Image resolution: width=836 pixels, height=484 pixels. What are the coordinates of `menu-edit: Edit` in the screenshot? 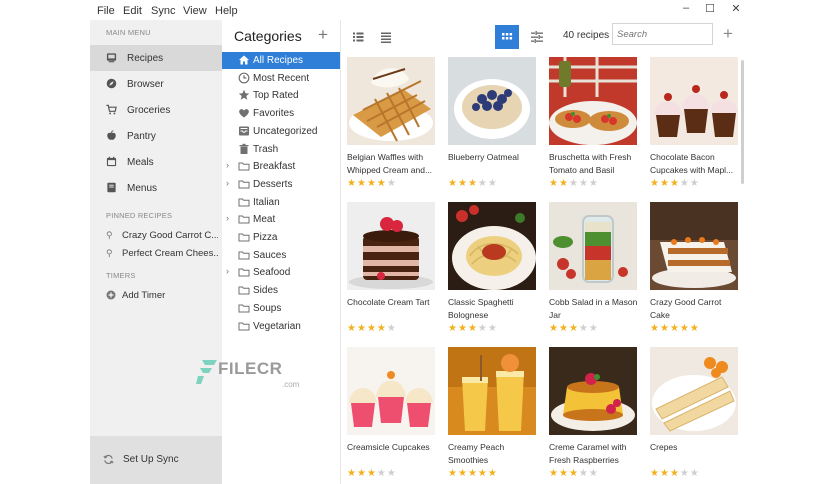 It's located at (132, 11).